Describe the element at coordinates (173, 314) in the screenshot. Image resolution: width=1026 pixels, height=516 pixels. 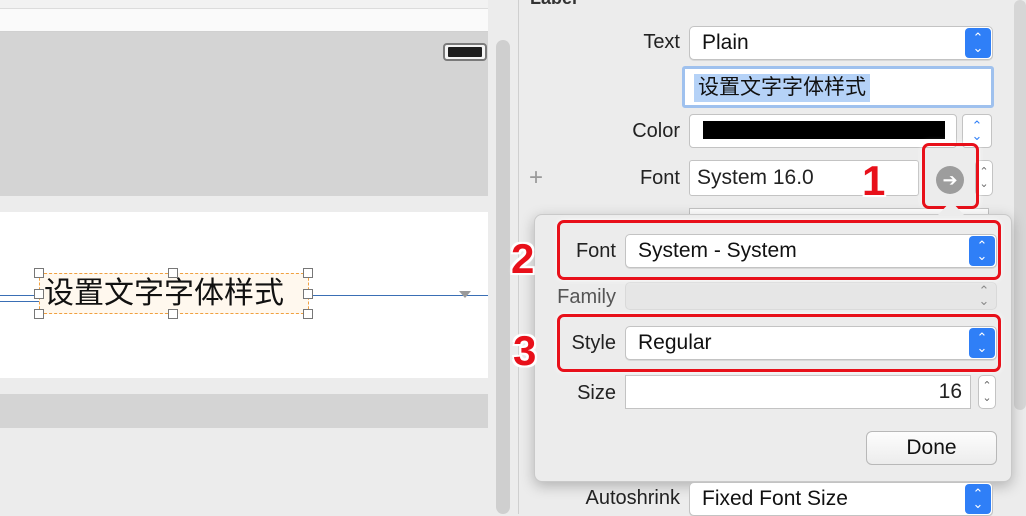
I see `resize-handle-bottom` at that location.